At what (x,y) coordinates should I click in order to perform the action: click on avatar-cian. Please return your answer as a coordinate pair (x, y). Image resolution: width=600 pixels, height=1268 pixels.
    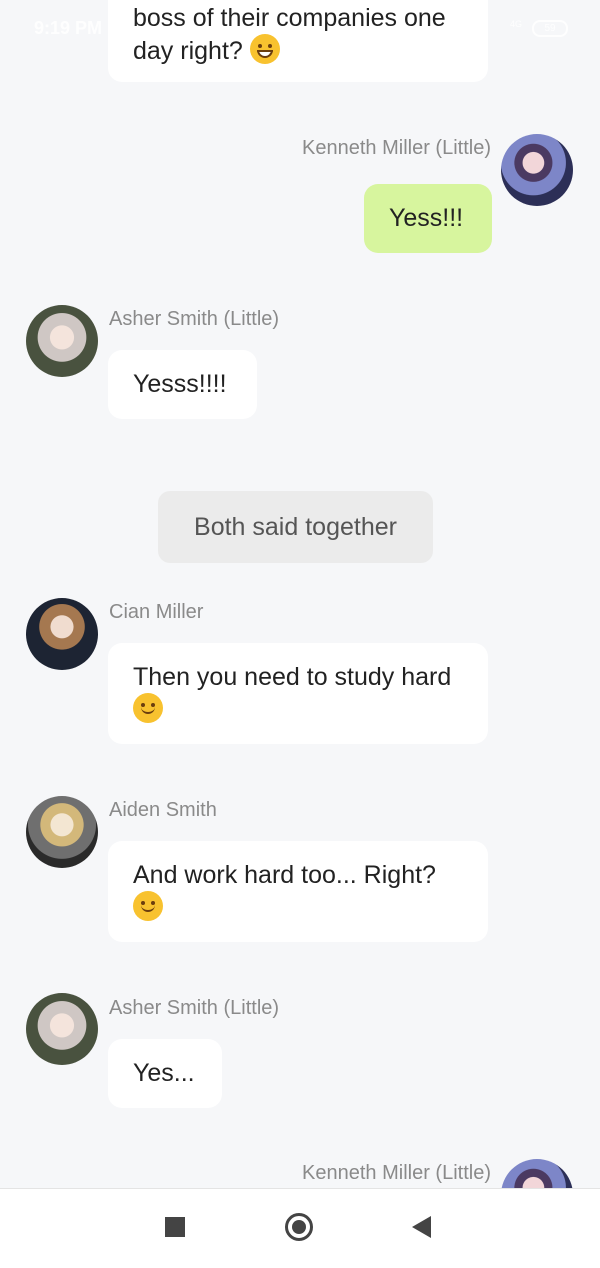
    Looking at the image, I should click on (62, 634).